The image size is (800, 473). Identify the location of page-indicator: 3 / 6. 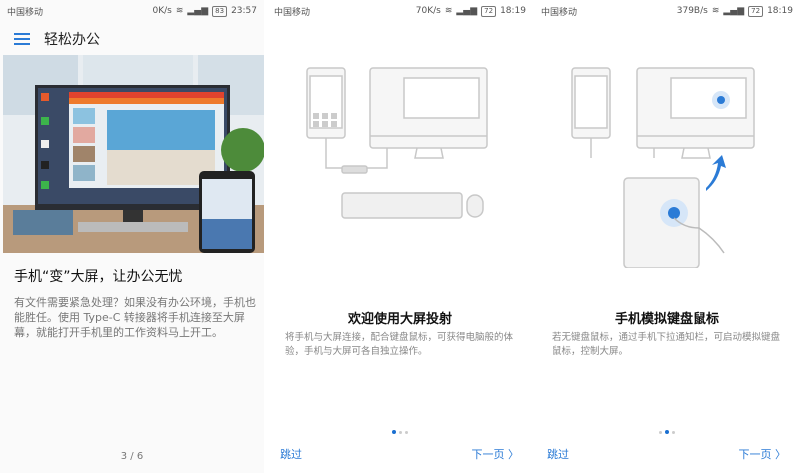
(132, 456).